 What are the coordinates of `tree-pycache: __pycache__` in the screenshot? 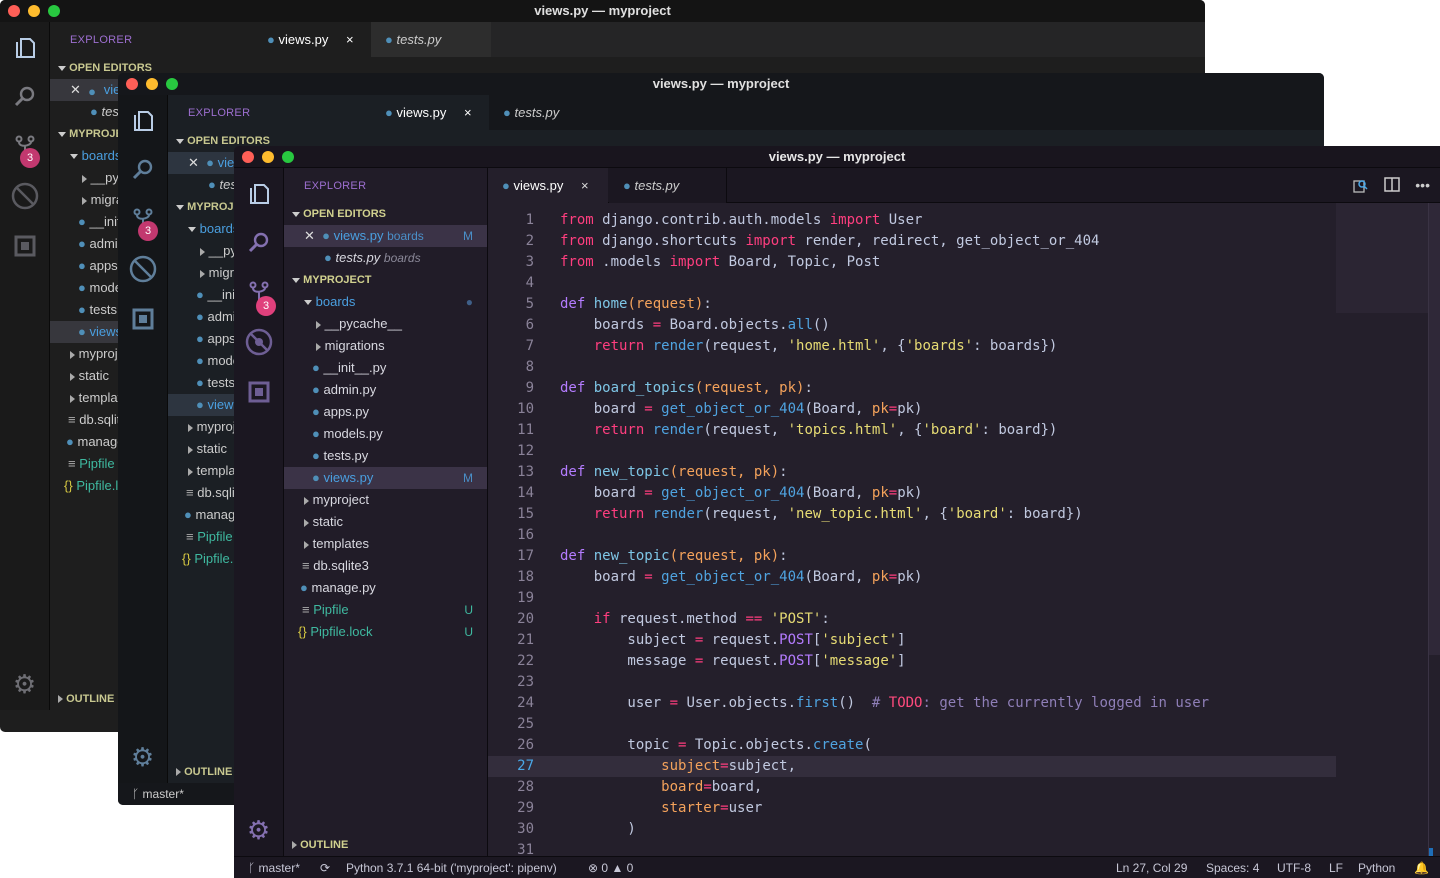 It's located at (385, 324).